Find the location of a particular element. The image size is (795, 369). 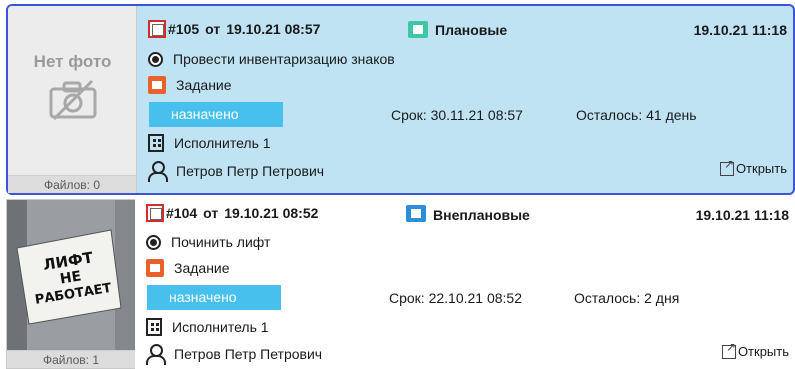

task-title-row: Починить лифт is located at coordinates (208, 242).